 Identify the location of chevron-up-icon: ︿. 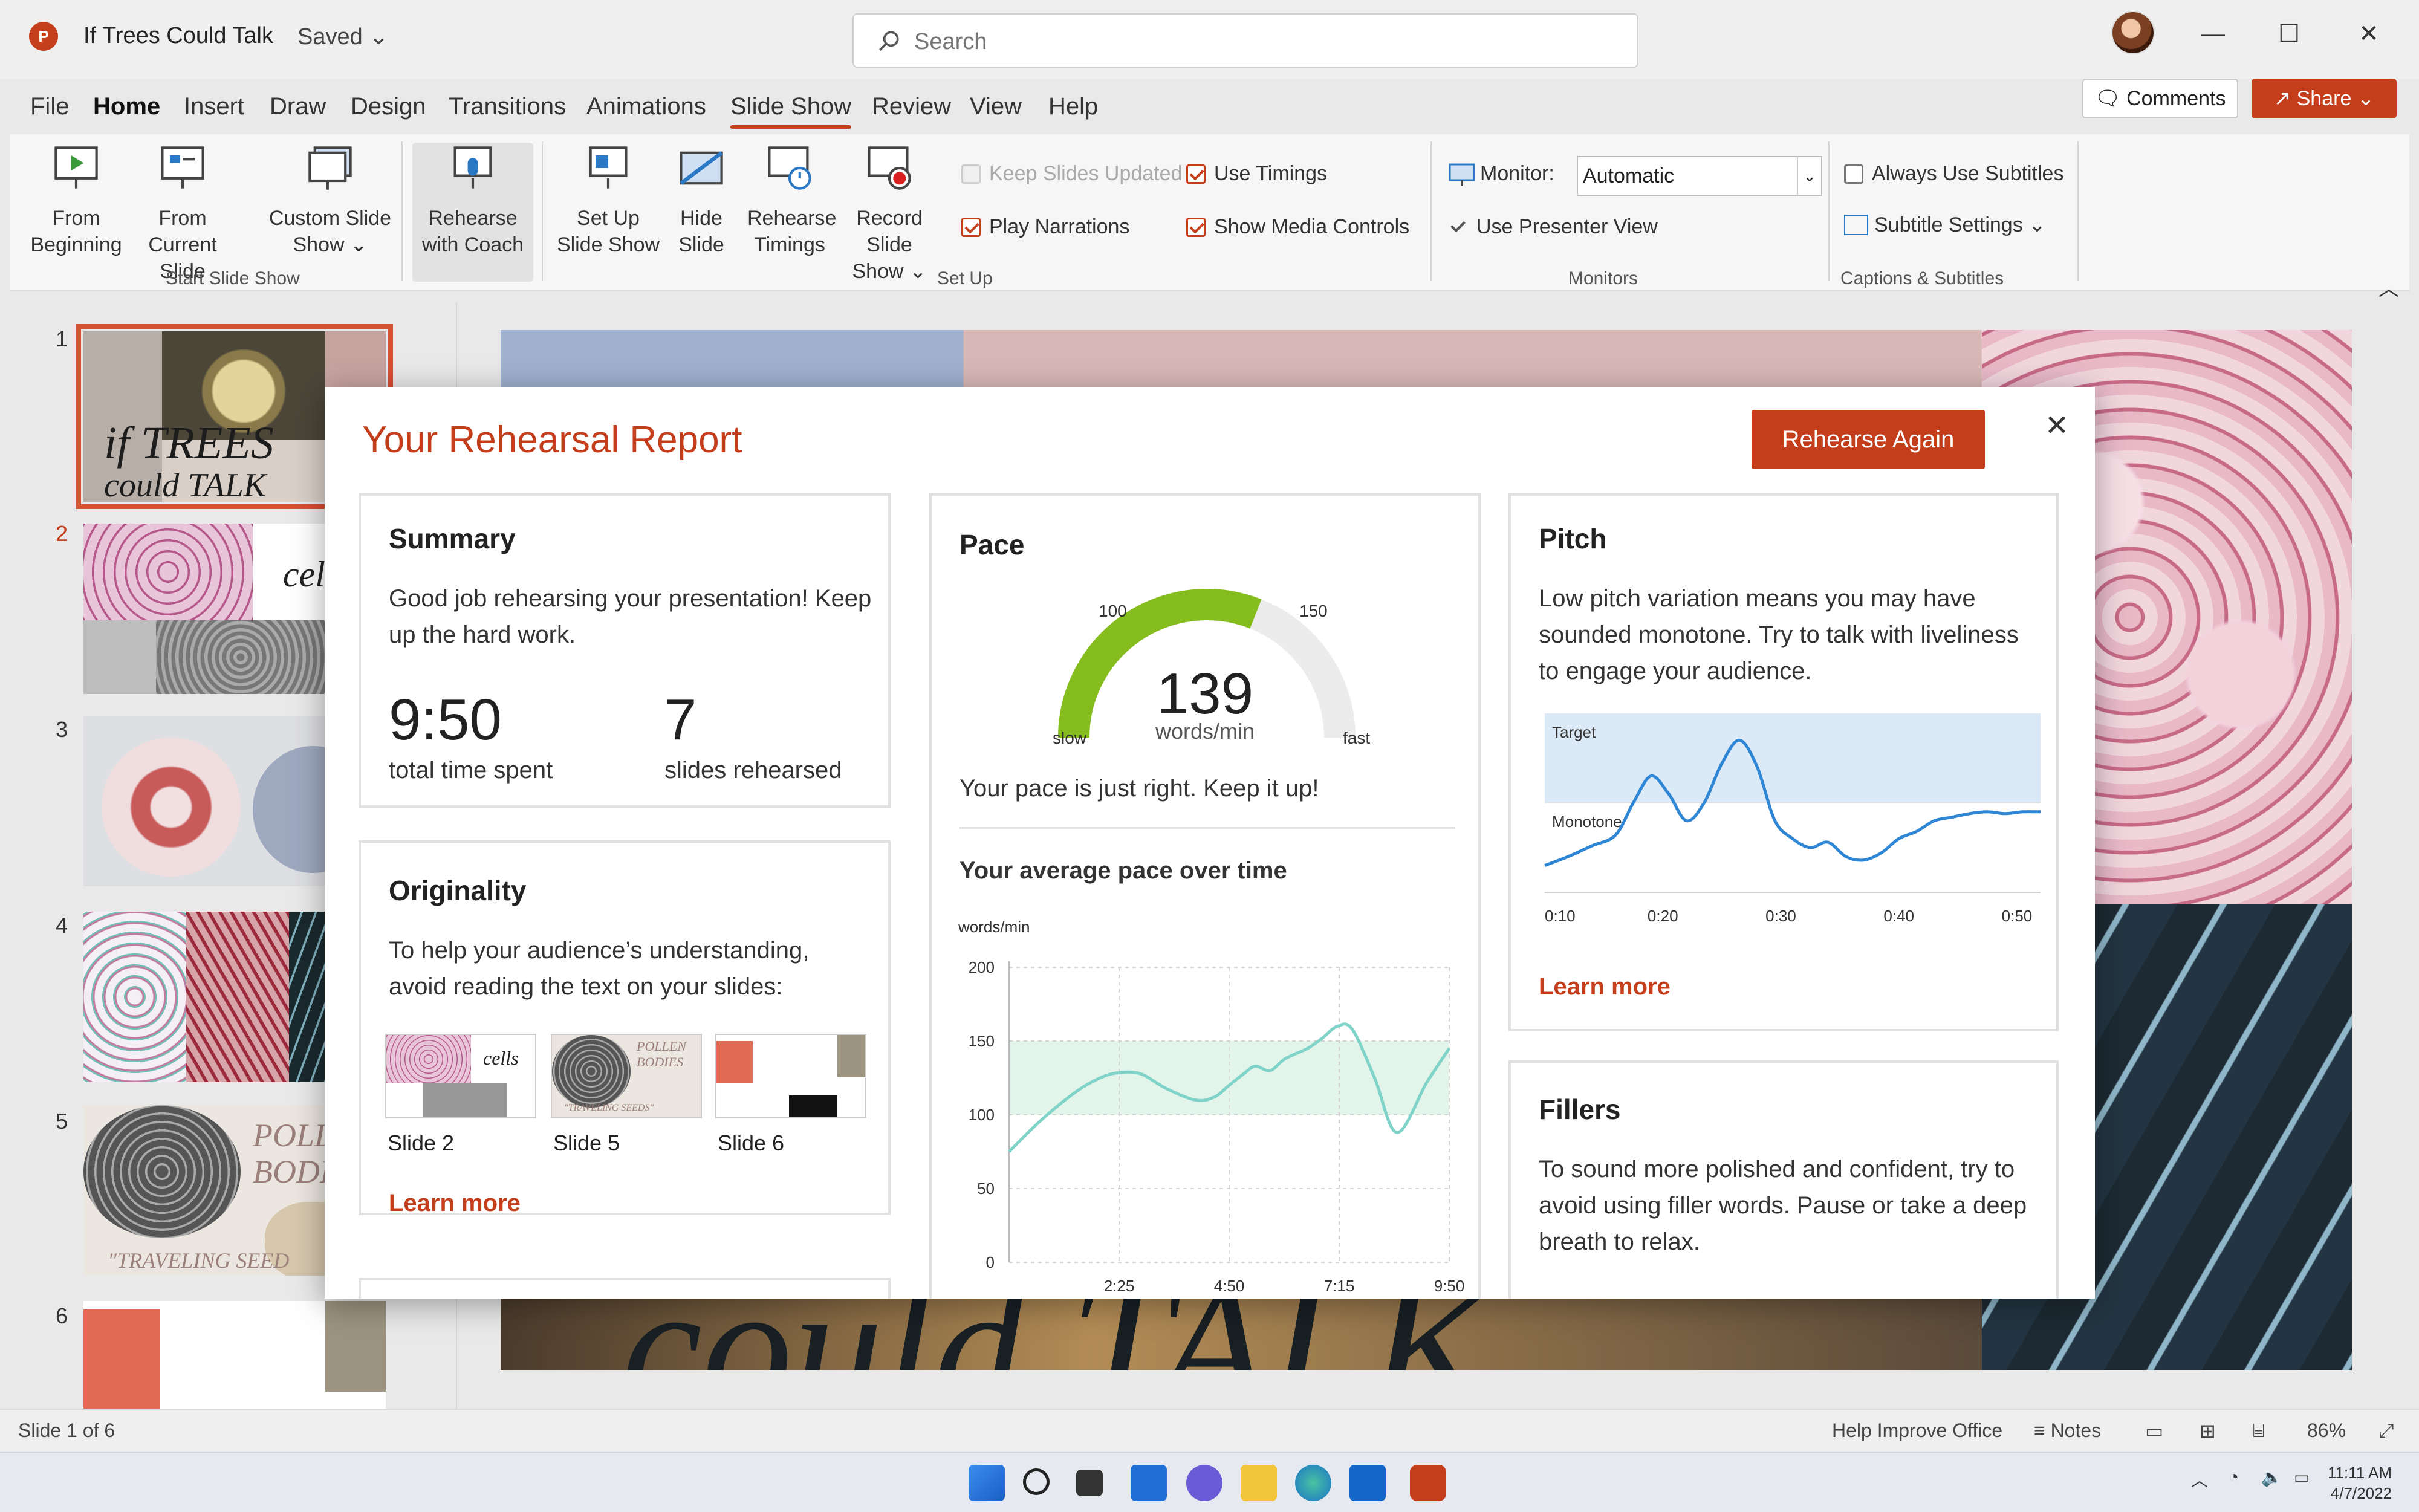
(2199, 1479).